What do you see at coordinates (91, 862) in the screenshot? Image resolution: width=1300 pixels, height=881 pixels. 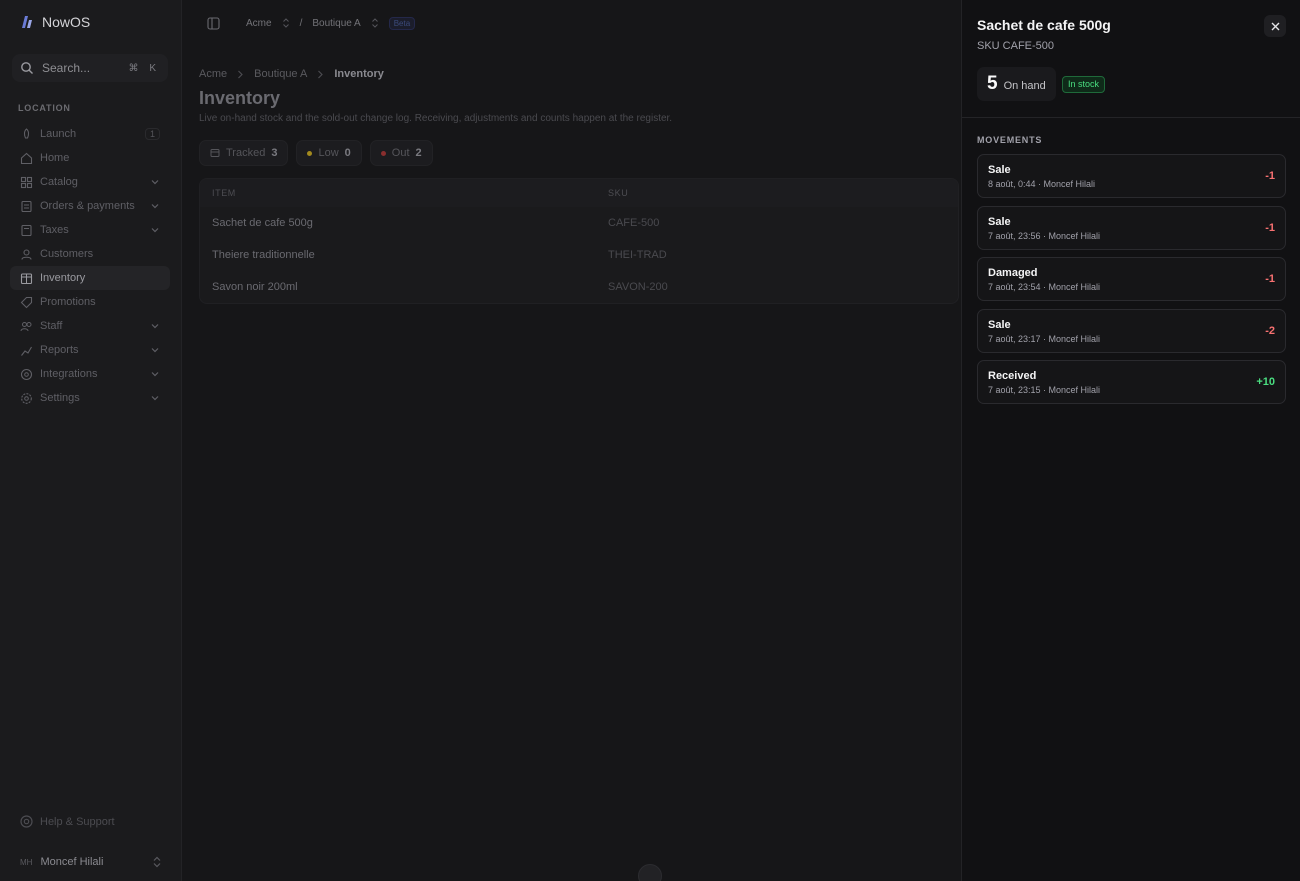 I see `user-menu: MH Moncef Hilali` at bounding box center [91, 862].